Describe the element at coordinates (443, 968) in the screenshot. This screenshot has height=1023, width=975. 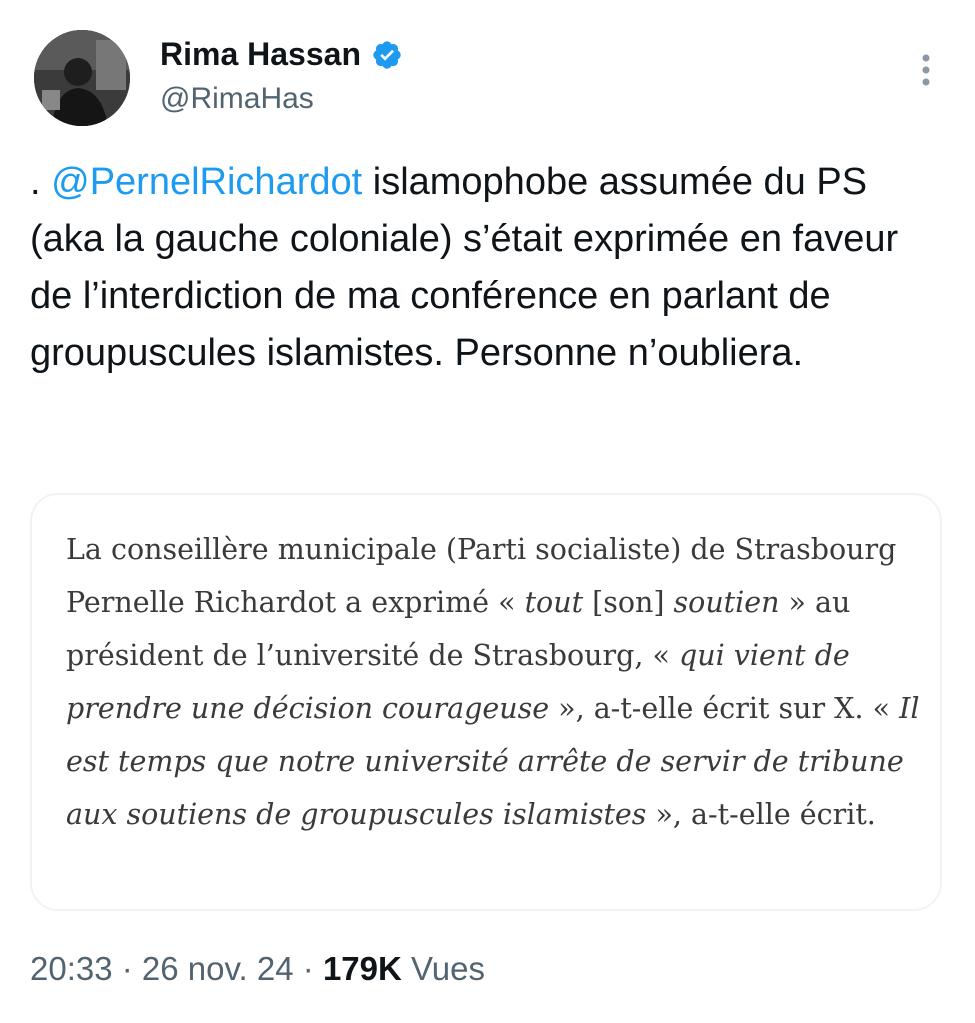
I see `views-label: Vues` at that location.